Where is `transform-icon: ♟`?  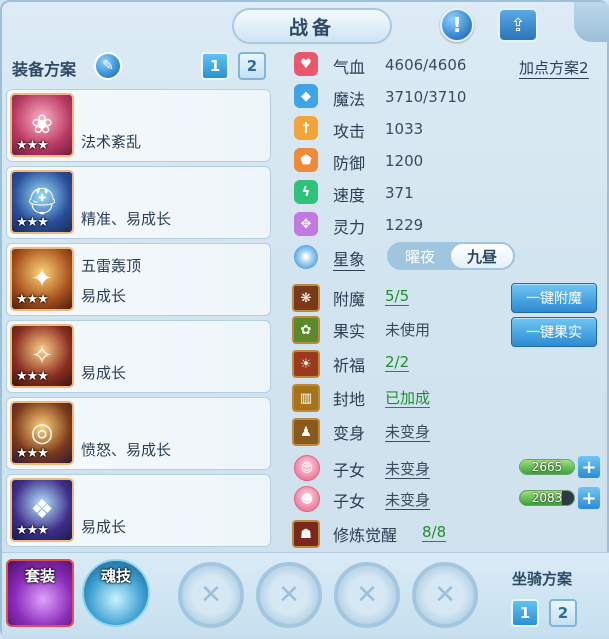
transform-icon: ♟ is located at coordinates (306, 432).